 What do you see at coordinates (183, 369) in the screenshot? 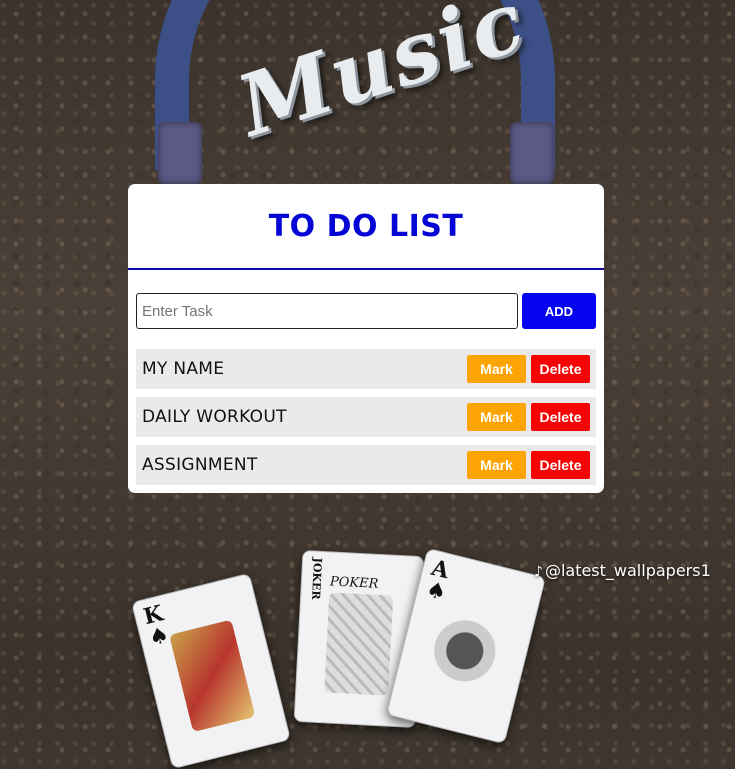
I see `task-text: MY NAME` at bounding box center [183, 369].